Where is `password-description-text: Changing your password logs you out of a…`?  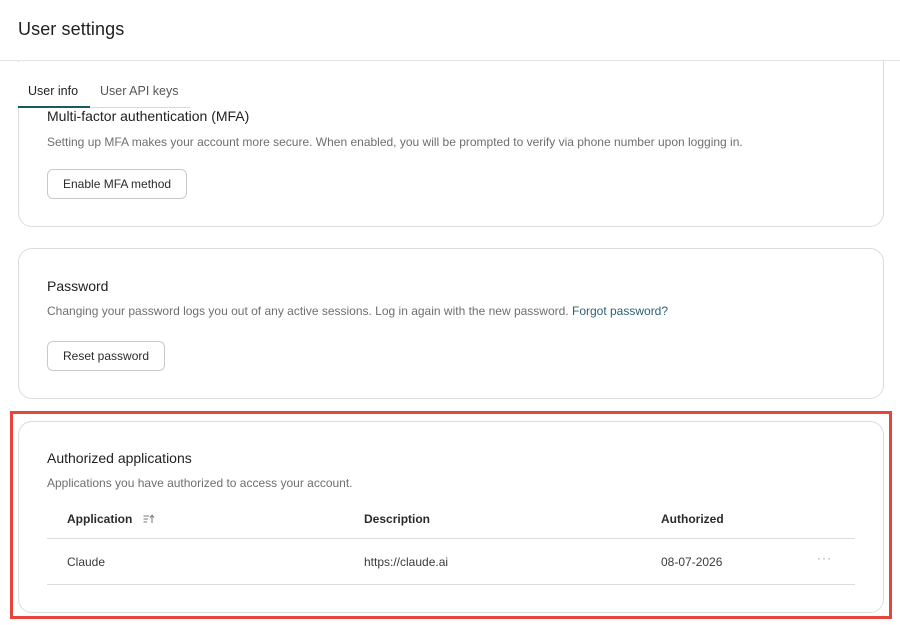 password-description-text: Changing your password logs you out of a… is located at coordinates (308, 311).